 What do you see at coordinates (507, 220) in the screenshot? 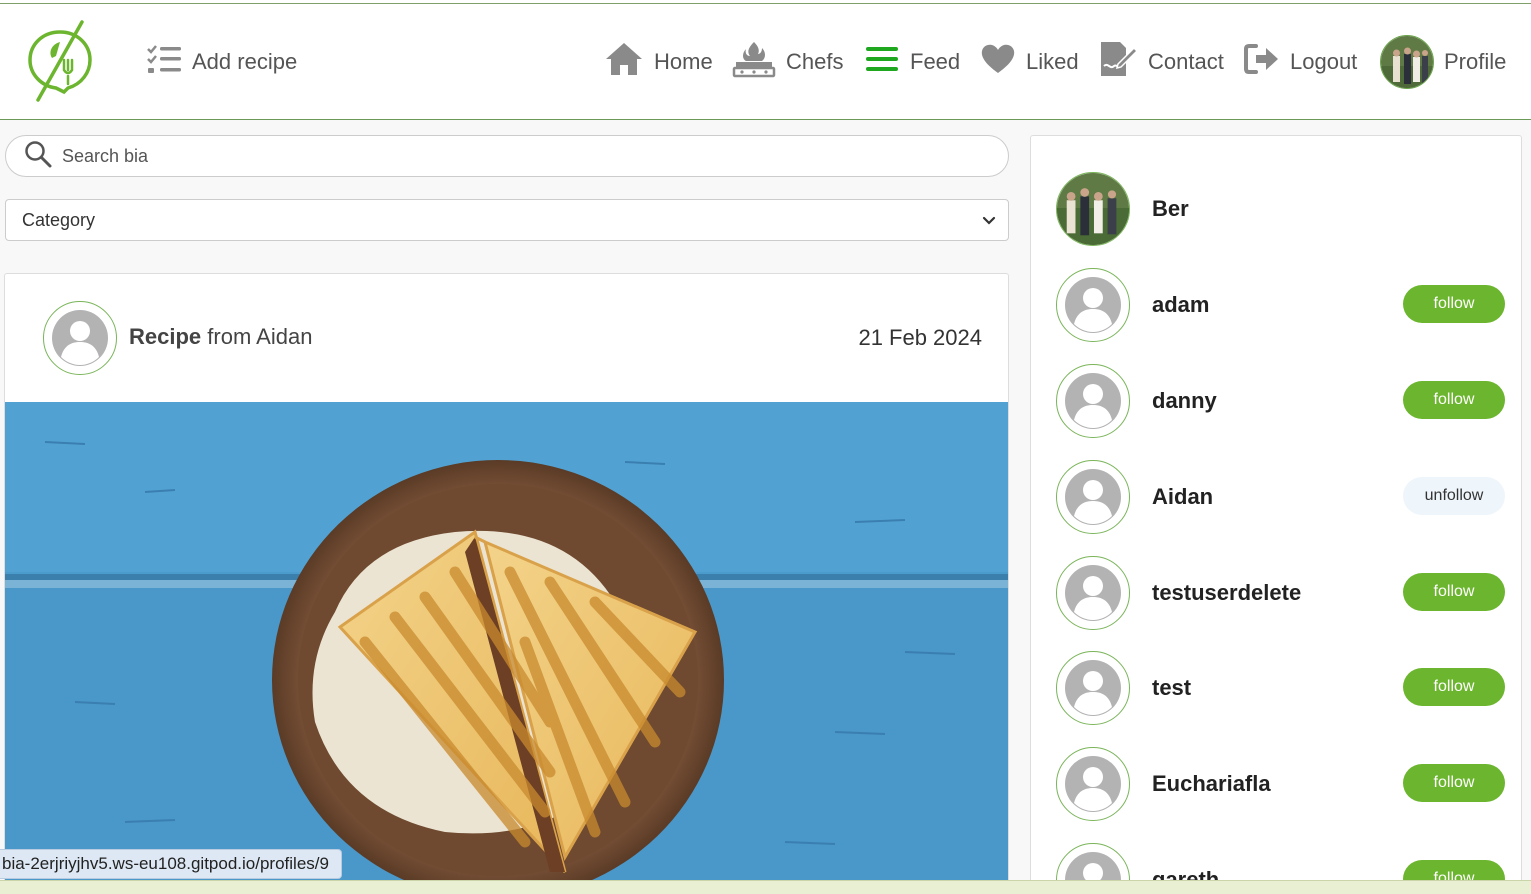
I see `category-select: Category` at bounding box center [507, 220].